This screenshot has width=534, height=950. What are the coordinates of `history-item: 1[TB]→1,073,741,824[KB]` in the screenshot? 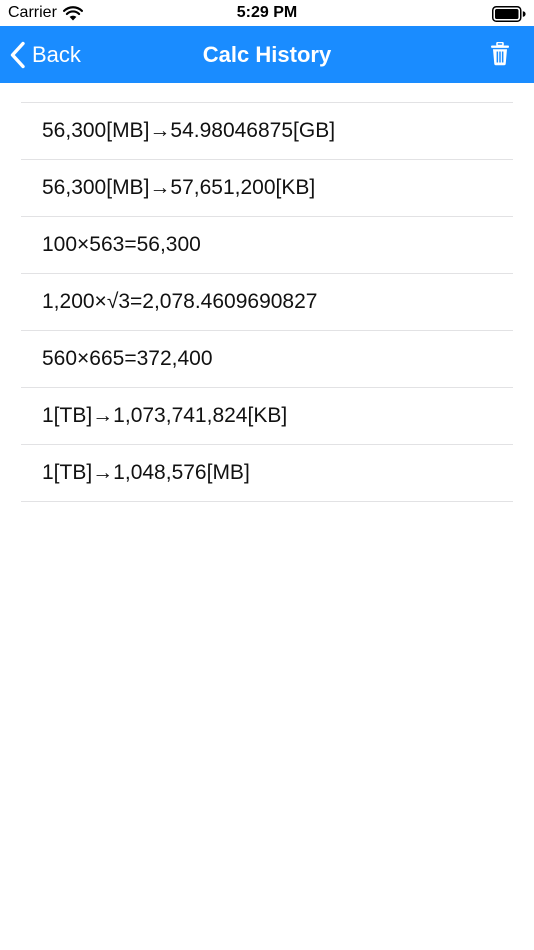 It's located at (267, 416).